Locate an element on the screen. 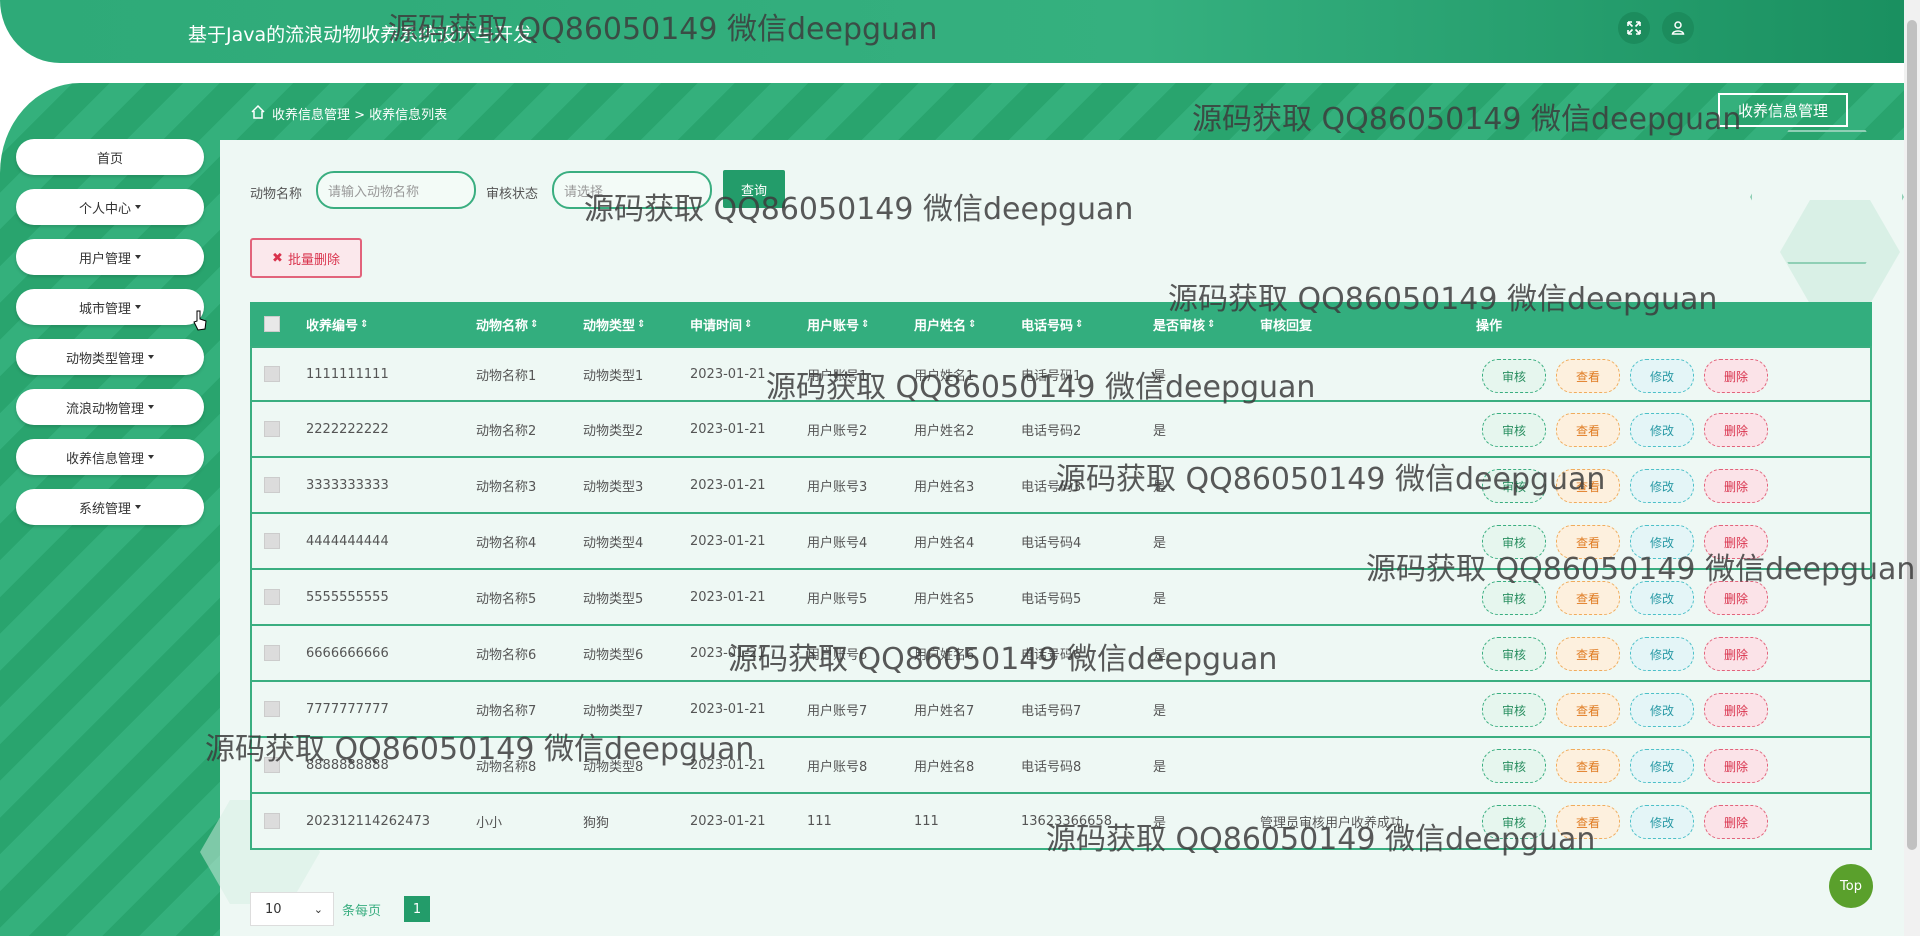 The width and height of the screenshot is (1920, 936). sidebar-item-personal-center: 个人中心 is located at coordinates (110, 207).